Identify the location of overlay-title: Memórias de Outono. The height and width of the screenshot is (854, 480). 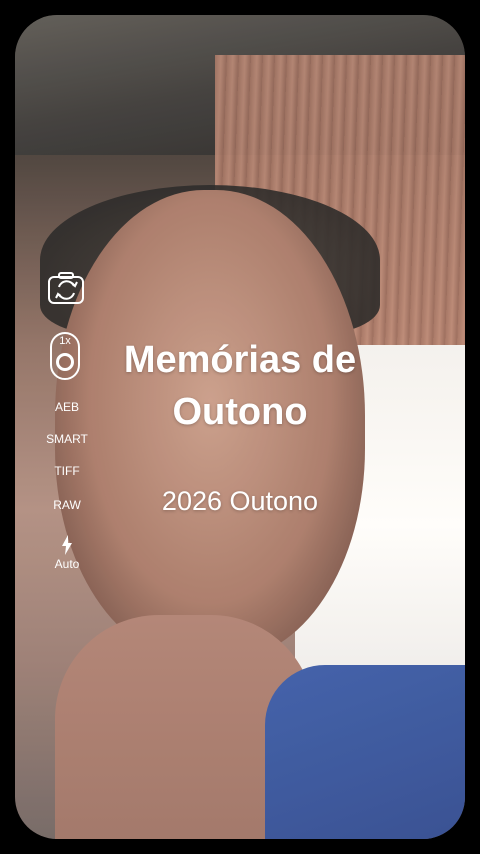
(240, 386).